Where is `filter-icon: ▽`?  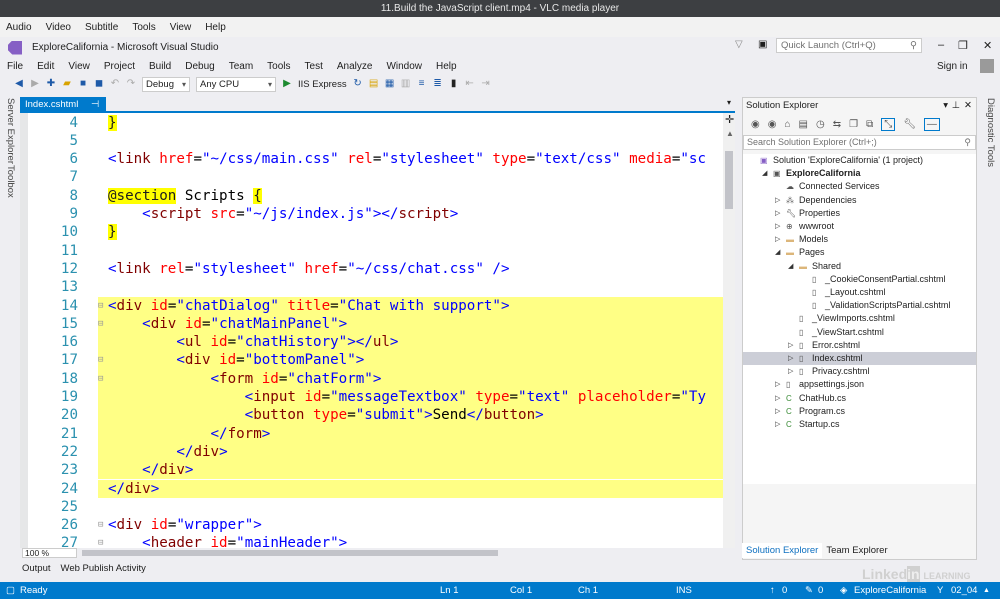 filter-icon: ▽ is located at coordinates (739, 44).